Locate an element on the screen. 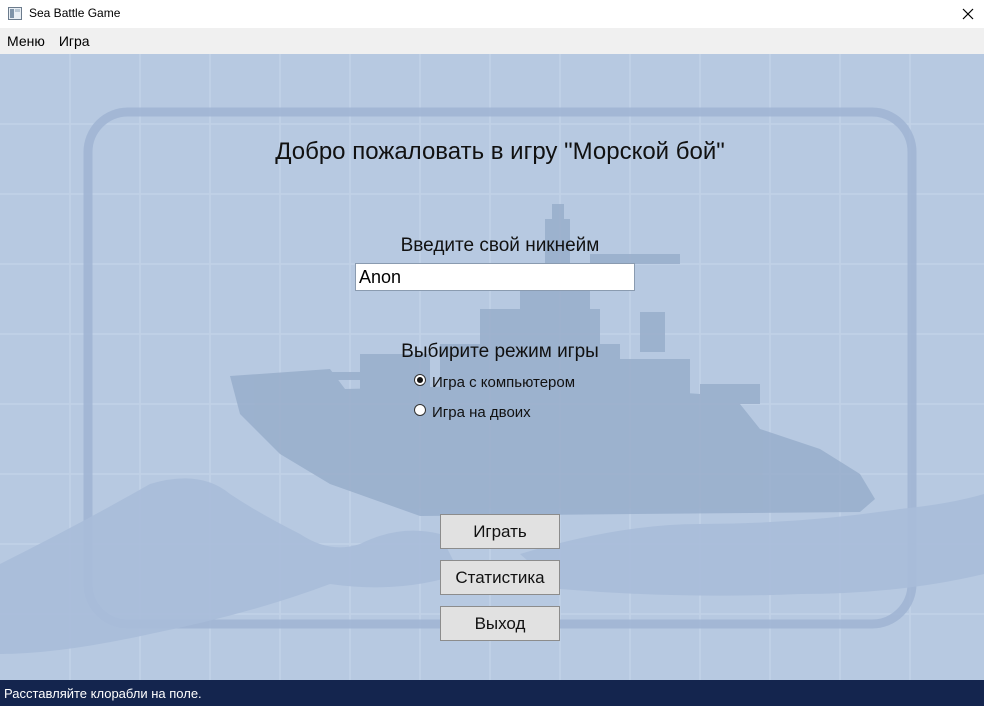 The width and height of the screenshot is (984, 706). exit-button: Выход is located at coordinates (500, 623).